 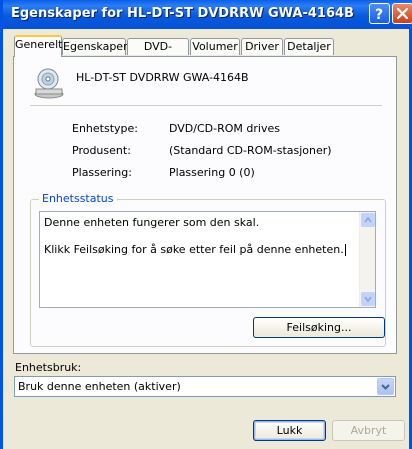 What do you see at coordinates (49, 83) in the screenshot?
I see `dvd-drive-icon` at bounding box center [49, 83].